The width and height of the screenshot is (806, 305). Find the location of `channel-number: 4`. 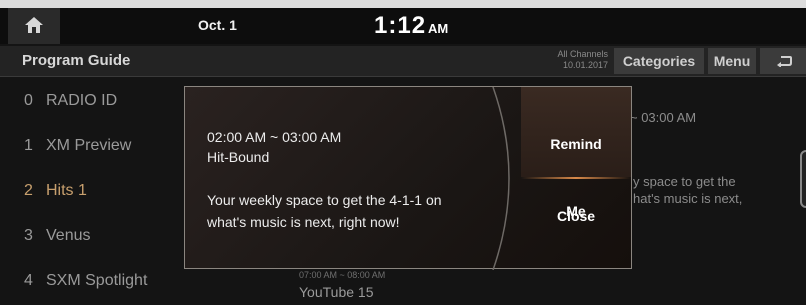

channel-number: 4 is located at coordinates (28, 280).